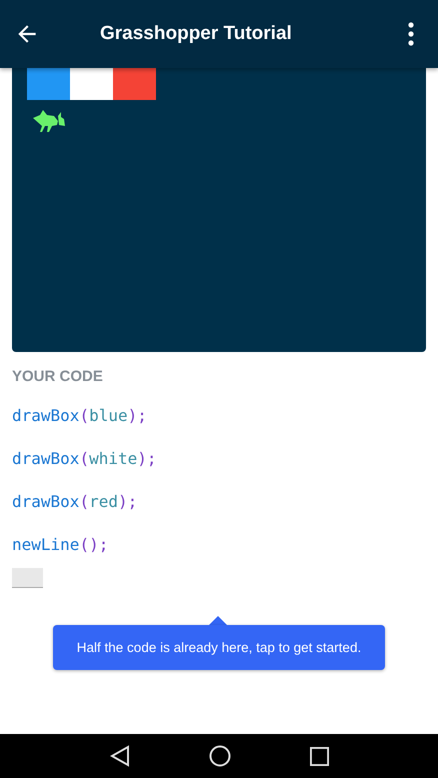 This screenshot has height=778, width=438. What do you see at coordinates (196, 34) in the screenshot?
I see `app-title: Grasshopper Tutorial` at bounding box center [196, 34].